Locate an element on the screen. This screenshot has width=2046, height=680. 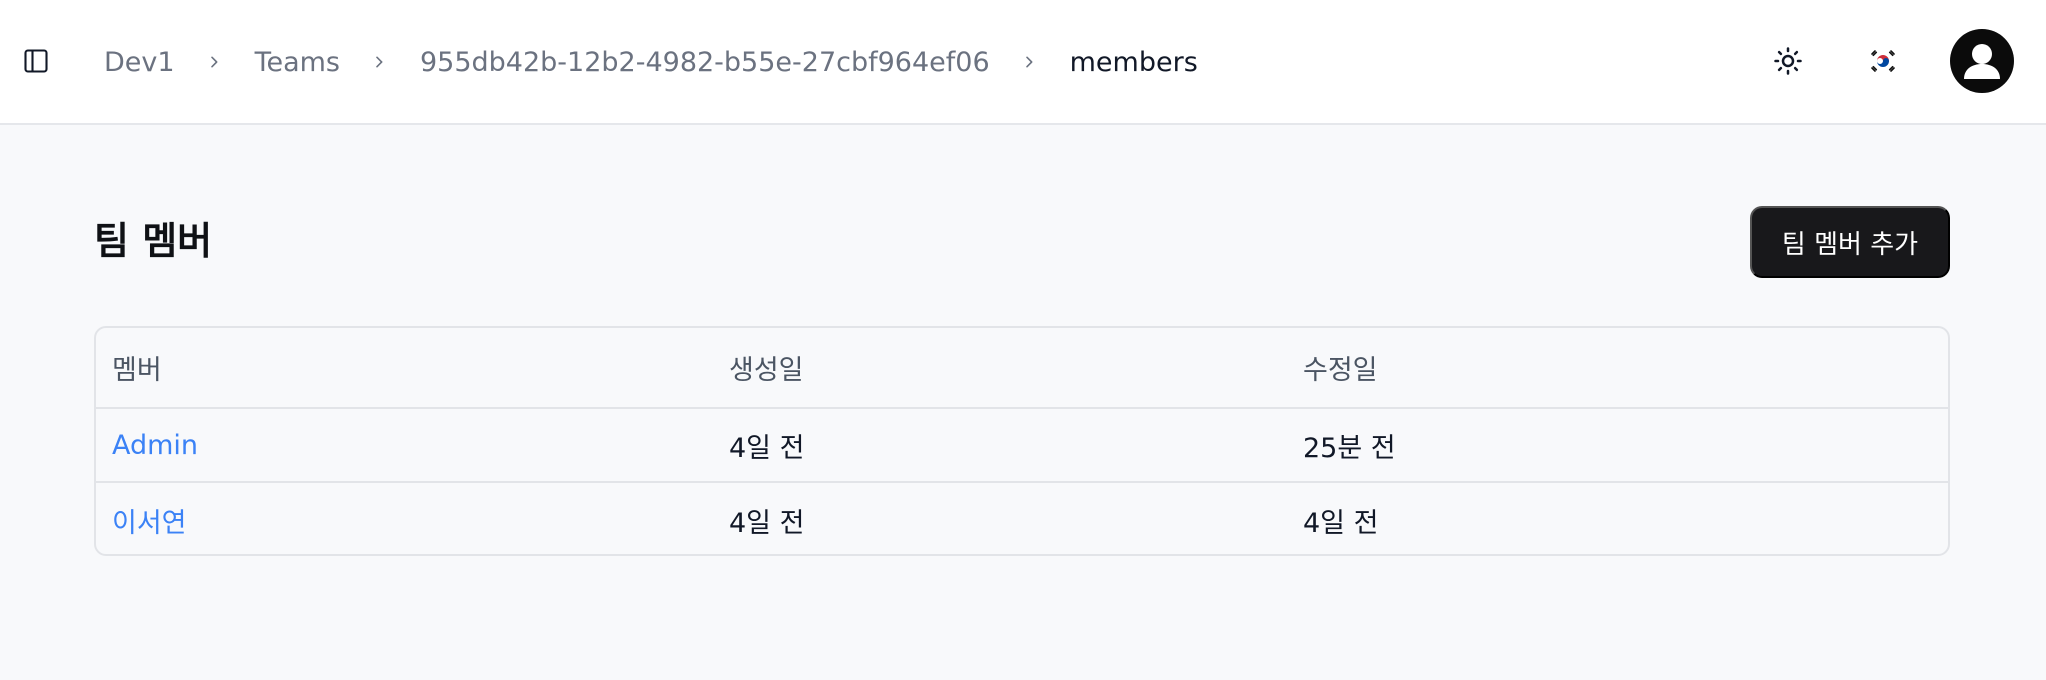
page-title: 팀 멤버 is located at coordinates (153, 241).